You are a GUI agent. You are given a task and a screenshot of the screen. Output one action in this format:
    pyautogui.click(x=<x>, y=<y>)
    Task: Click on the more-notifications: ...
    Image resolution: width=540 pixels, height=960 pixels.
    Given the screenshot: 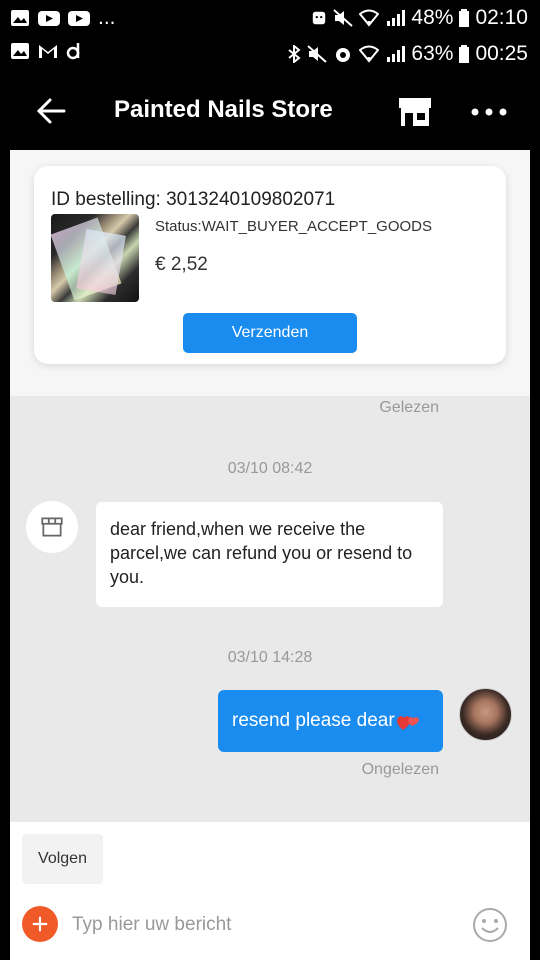 What is the action you would take?
    pyautogui.click(x=107, y=17)
    